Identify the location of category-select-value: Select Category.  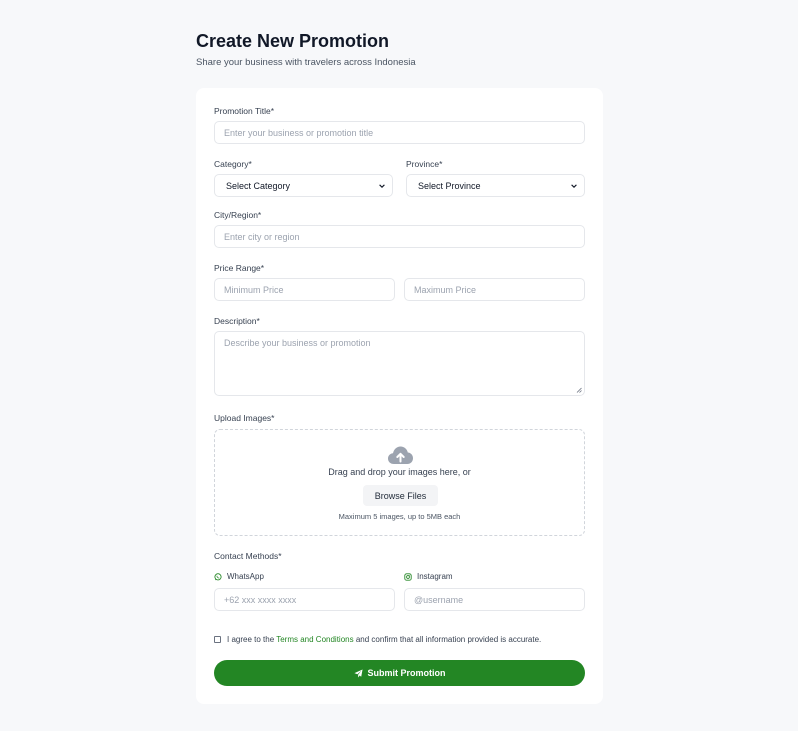
(258, 185).